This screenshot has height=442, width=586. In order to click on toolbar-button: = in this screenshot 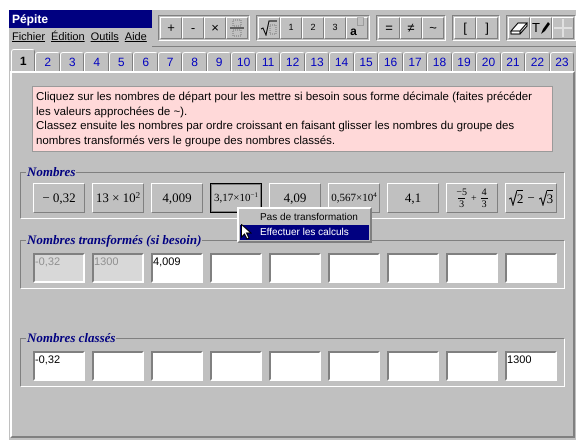, I will do `click(389, 28)`.